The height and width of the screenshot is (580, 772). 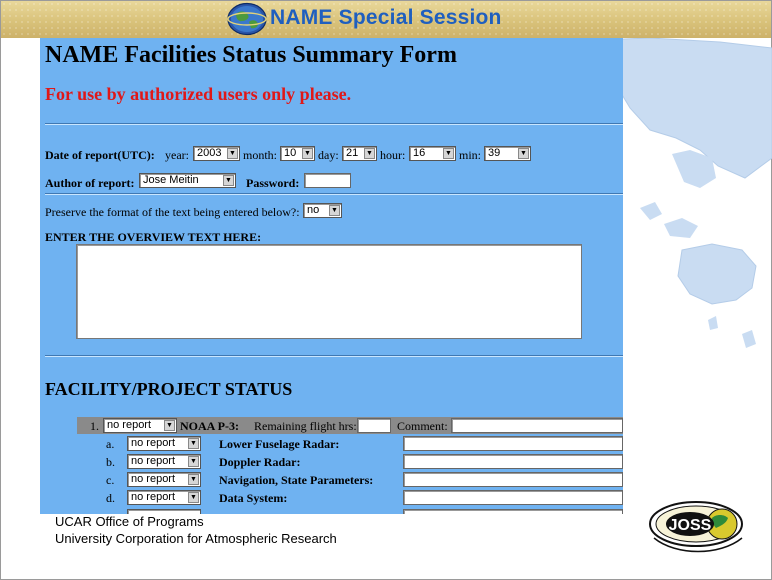 What do you see at coordinates (313, 210) in the screenshot?
I see `preserve-format-value: no` at bounding box center [313, 210].